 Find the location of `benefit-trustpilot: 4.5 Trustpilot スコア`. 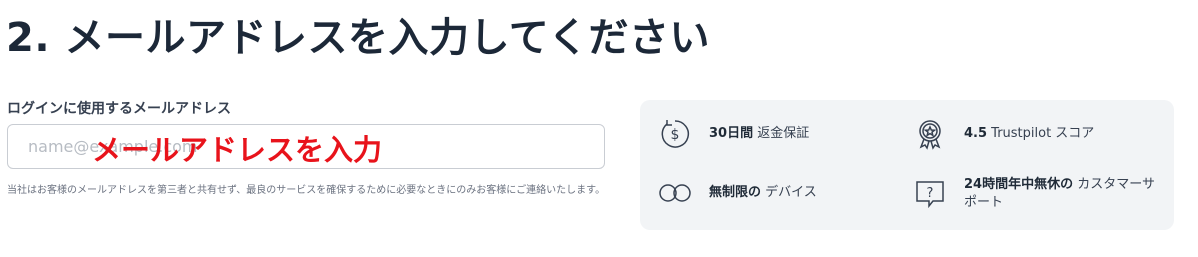

benefit-trustpilot: 4.5 Trustpilot スコア is located at coordinates (1003, 134).